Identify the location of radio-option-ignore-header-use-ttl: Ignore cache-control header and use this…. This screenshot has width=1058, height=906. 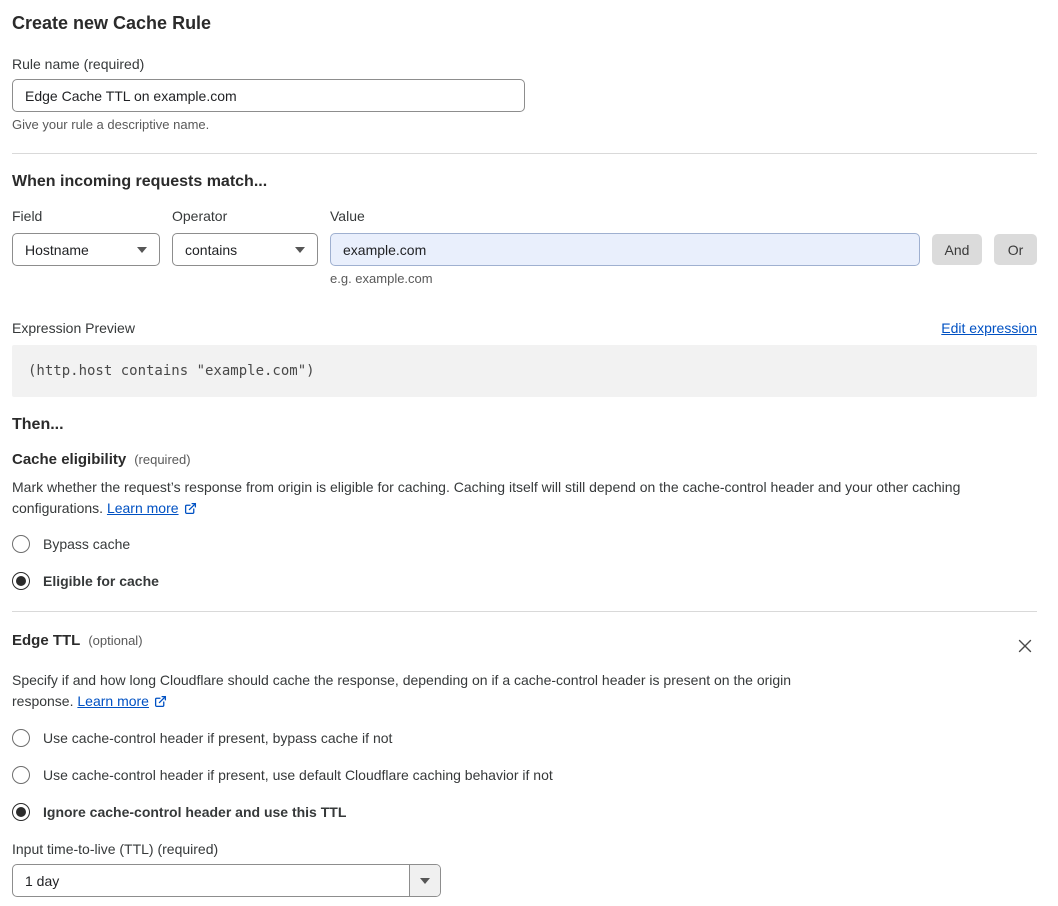
(524, 812).